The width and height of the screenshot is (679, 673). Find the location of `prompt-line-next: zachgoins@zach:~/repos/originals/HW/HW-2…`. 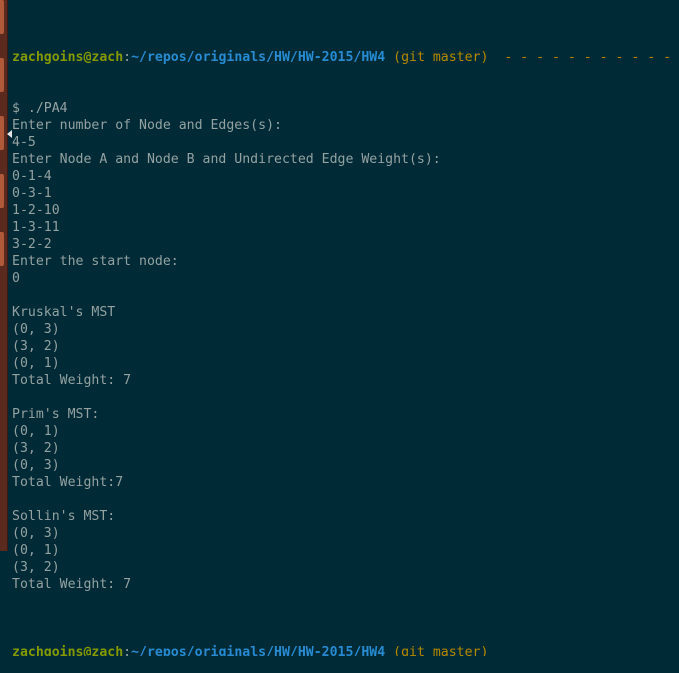

prompt-line-next: zachgoins@zach:~/repos/originals/HW/HW-2… is located at coordinates (345, 650).